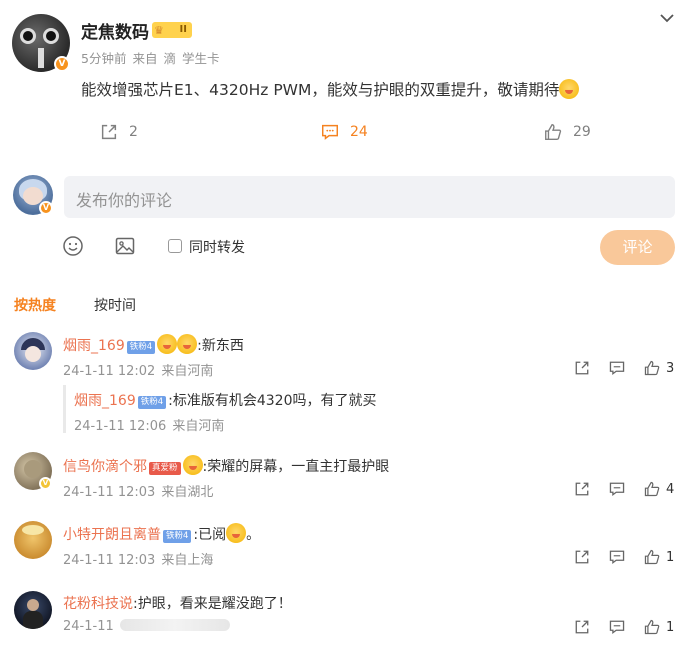  Describe the element at coordinates (359, 132) in the screenshot. I see `comment-count: 24` at that location.